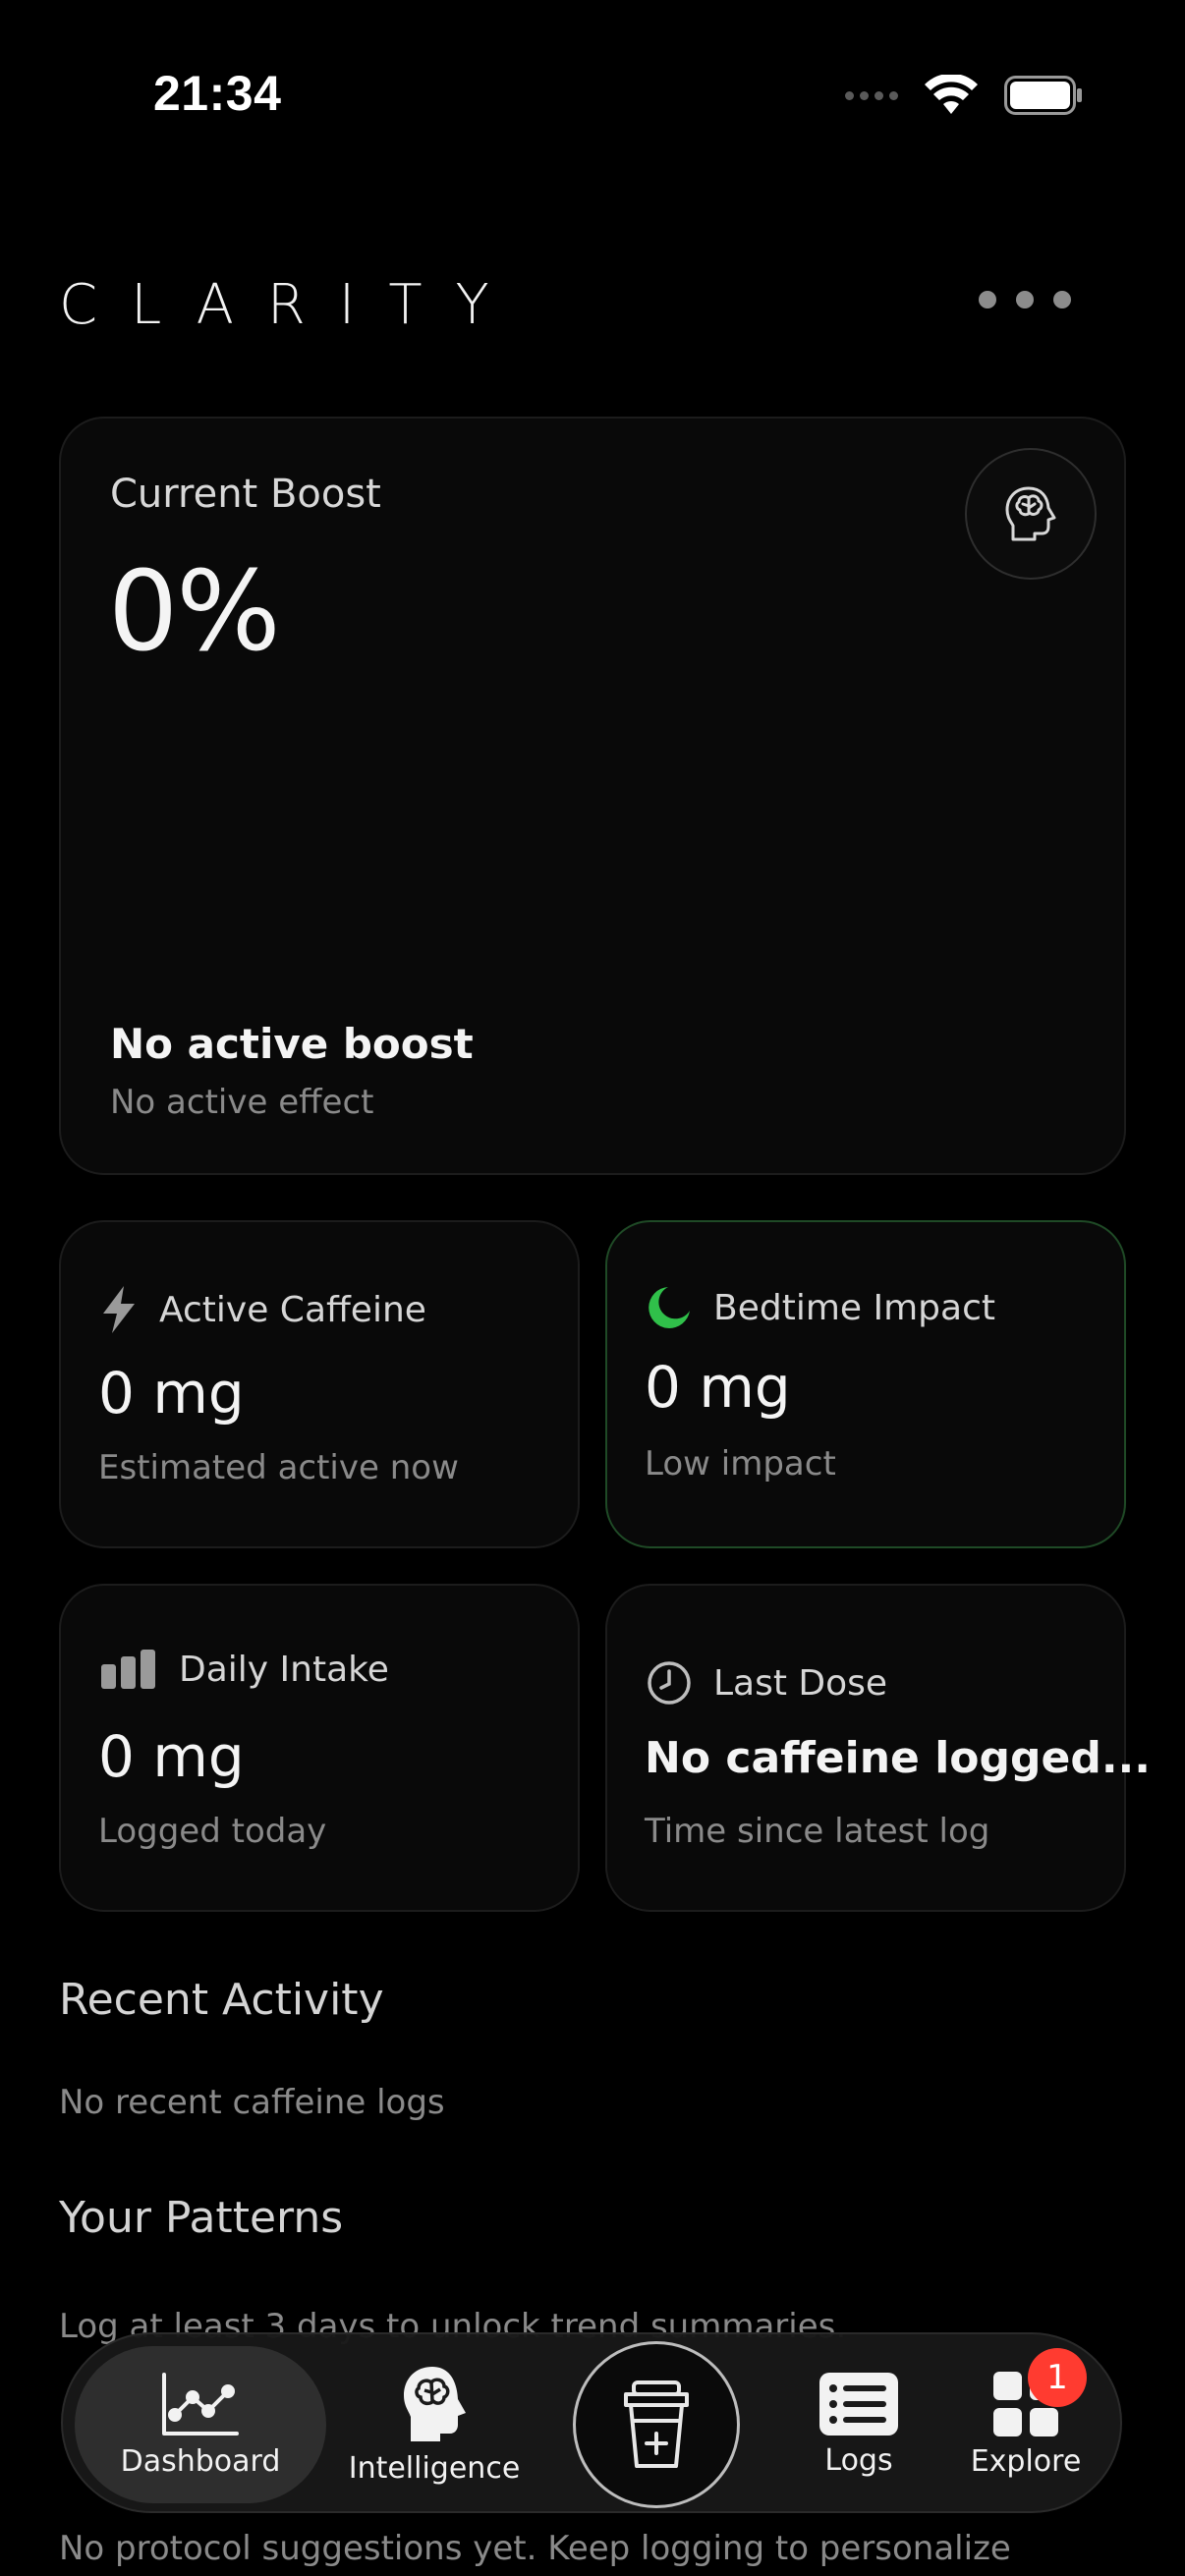  What do you see at coordinates (222, 2000) in the screenshot?
I see `recent-activity-title: Recent Activity` at bounding box center [222, 2000].